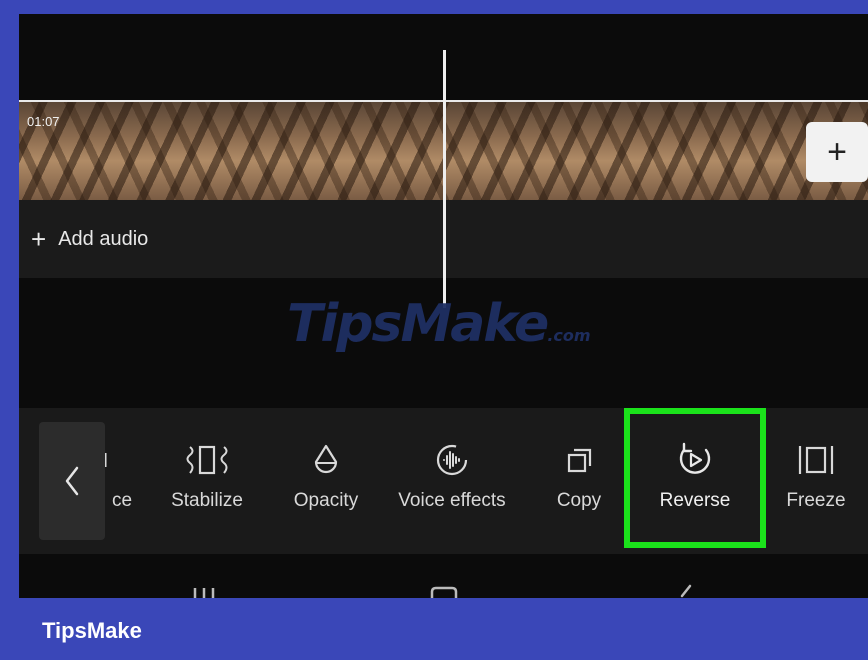 Image resolution: width=868 pixels, height=660 pixels. What do you see at coordinates (439, 324) in the screenshot?
I see `watermark-logo: TipsMake.com` at bounding box center [439, 324].